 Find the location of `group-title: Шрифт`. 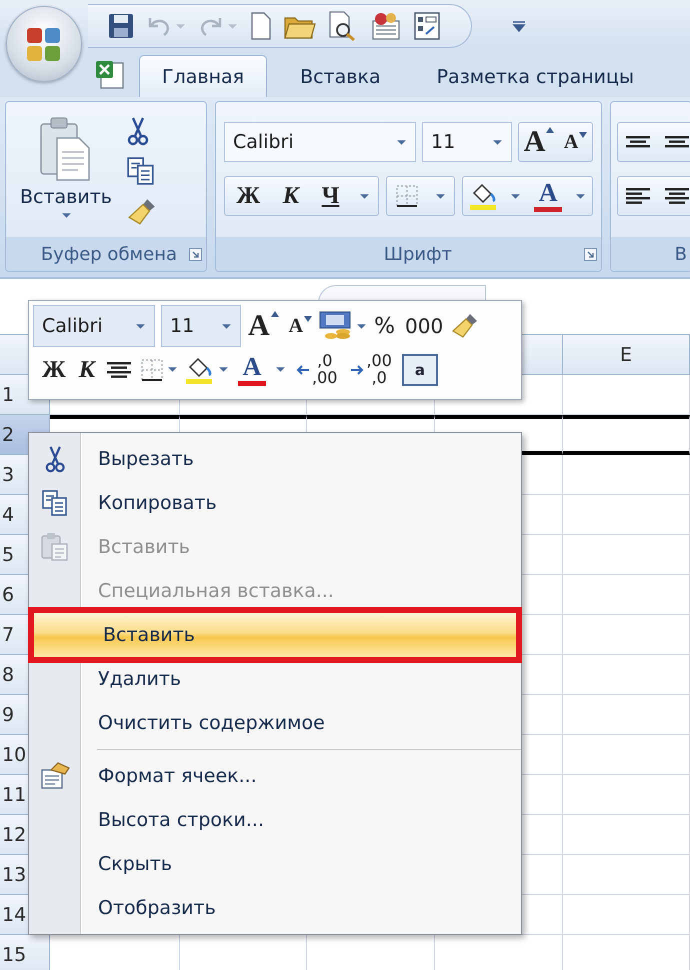

group-title: Шрифт is located at coordinates (418, 254).